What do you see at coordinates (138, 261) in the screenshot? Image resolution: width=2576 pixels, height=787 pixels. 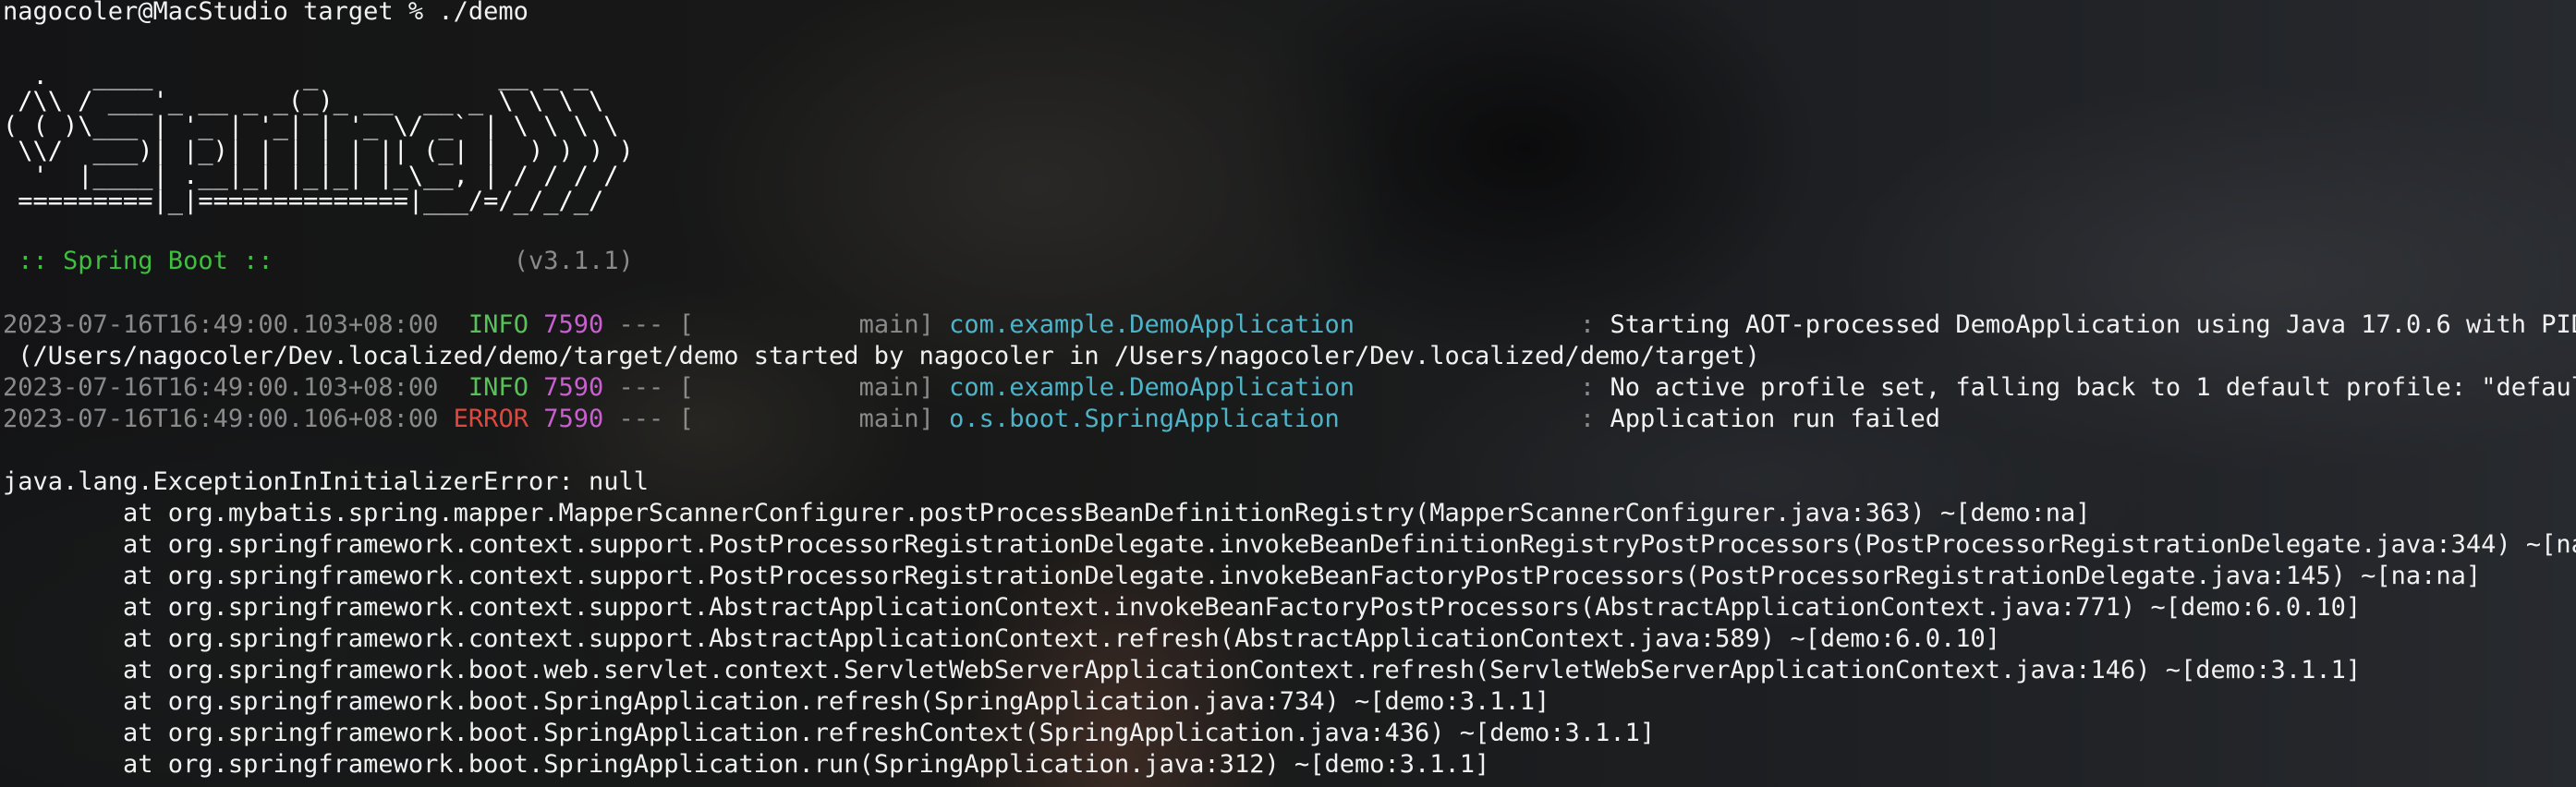 I see `spring-boot-label: :: Spring Boot ::` at bounding box center [138, 261].